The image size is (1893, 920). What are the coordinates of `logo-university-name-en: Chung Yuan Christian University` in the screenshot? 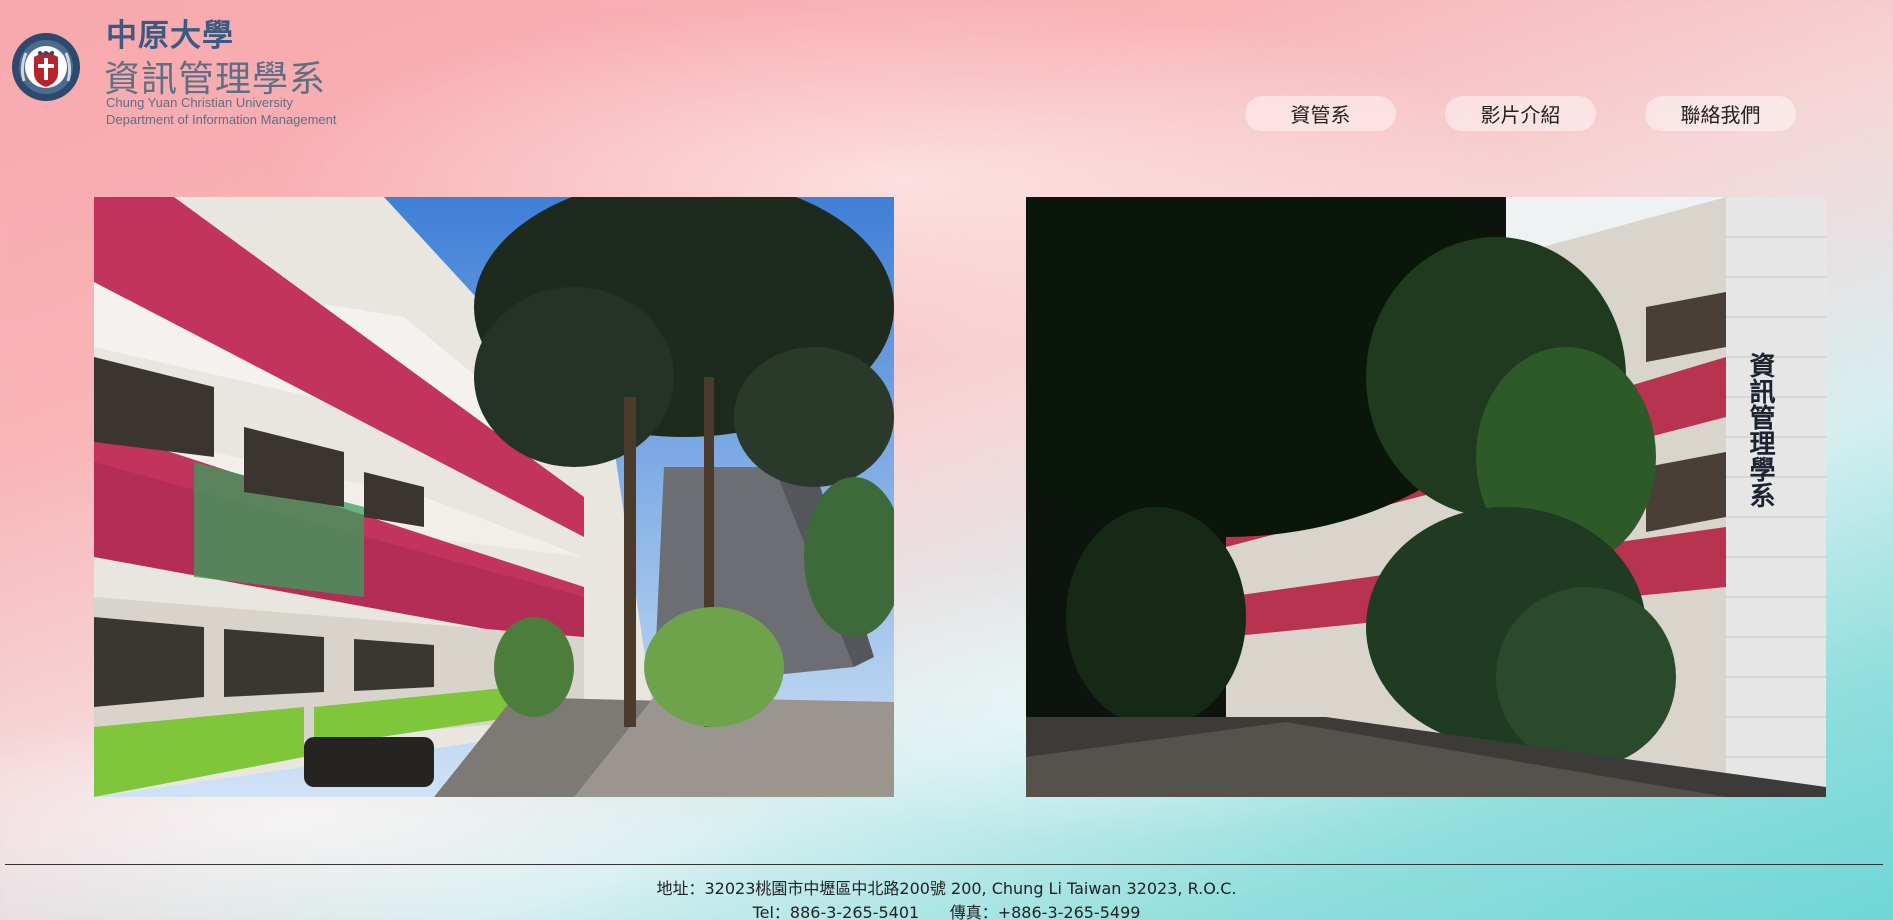 It's located at (199, 102).